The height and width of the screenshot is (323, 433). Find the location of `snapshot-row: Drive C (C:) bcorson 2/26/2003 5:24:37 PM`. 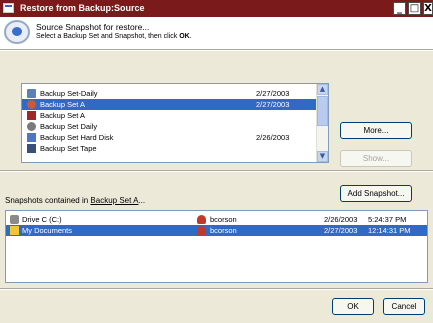

snapshot-row: Drive C (C:) bcorson 2/26/2003 5:24:37 PM is located at coordinates (216, 219).